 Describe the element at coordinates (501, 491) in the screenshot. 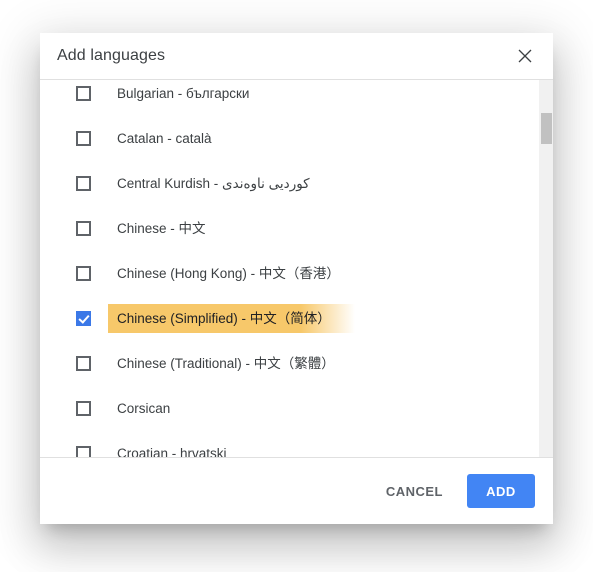

I see `add-button: ADD` at that location.